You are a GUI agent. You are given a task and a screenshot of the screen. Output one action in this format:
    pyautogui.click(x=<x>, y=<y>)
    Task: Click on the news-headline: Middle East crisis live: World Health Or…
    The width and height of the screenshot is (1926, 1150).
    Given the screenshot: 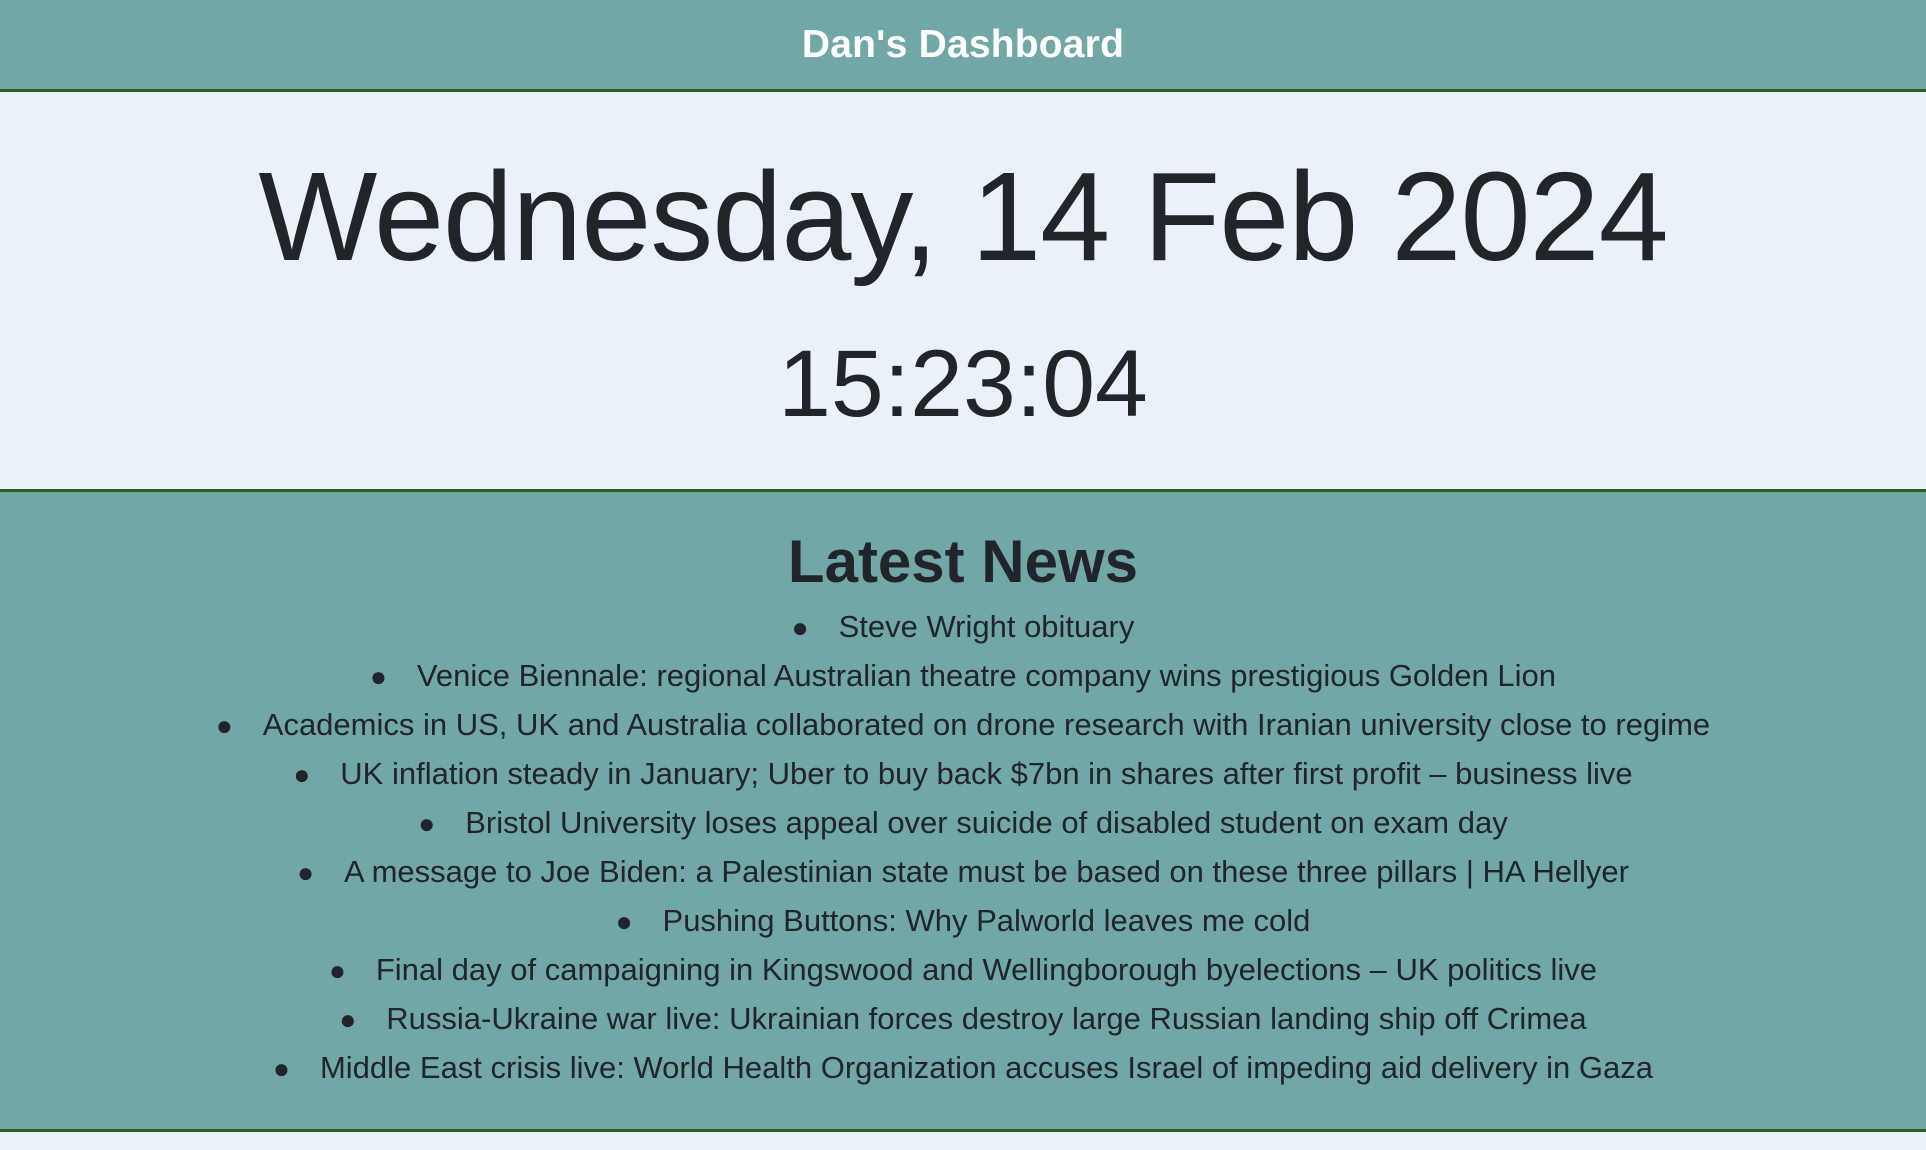 What is the action you would take?
    pyautogui.click(x=986, y=1067)
    